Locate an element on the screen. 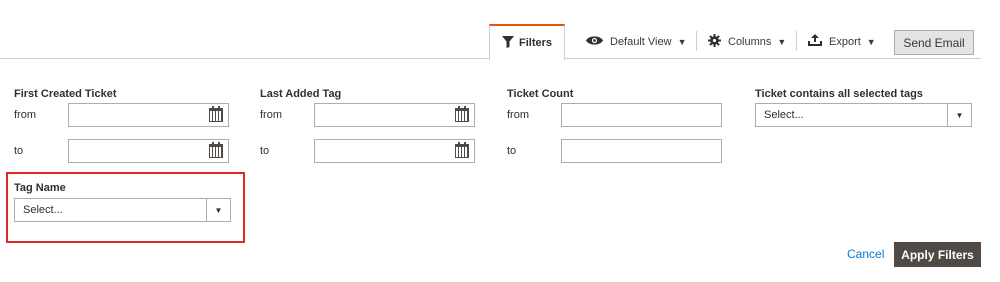  ticket-count-title: Ticket Count is located at coordinates (540, 94).